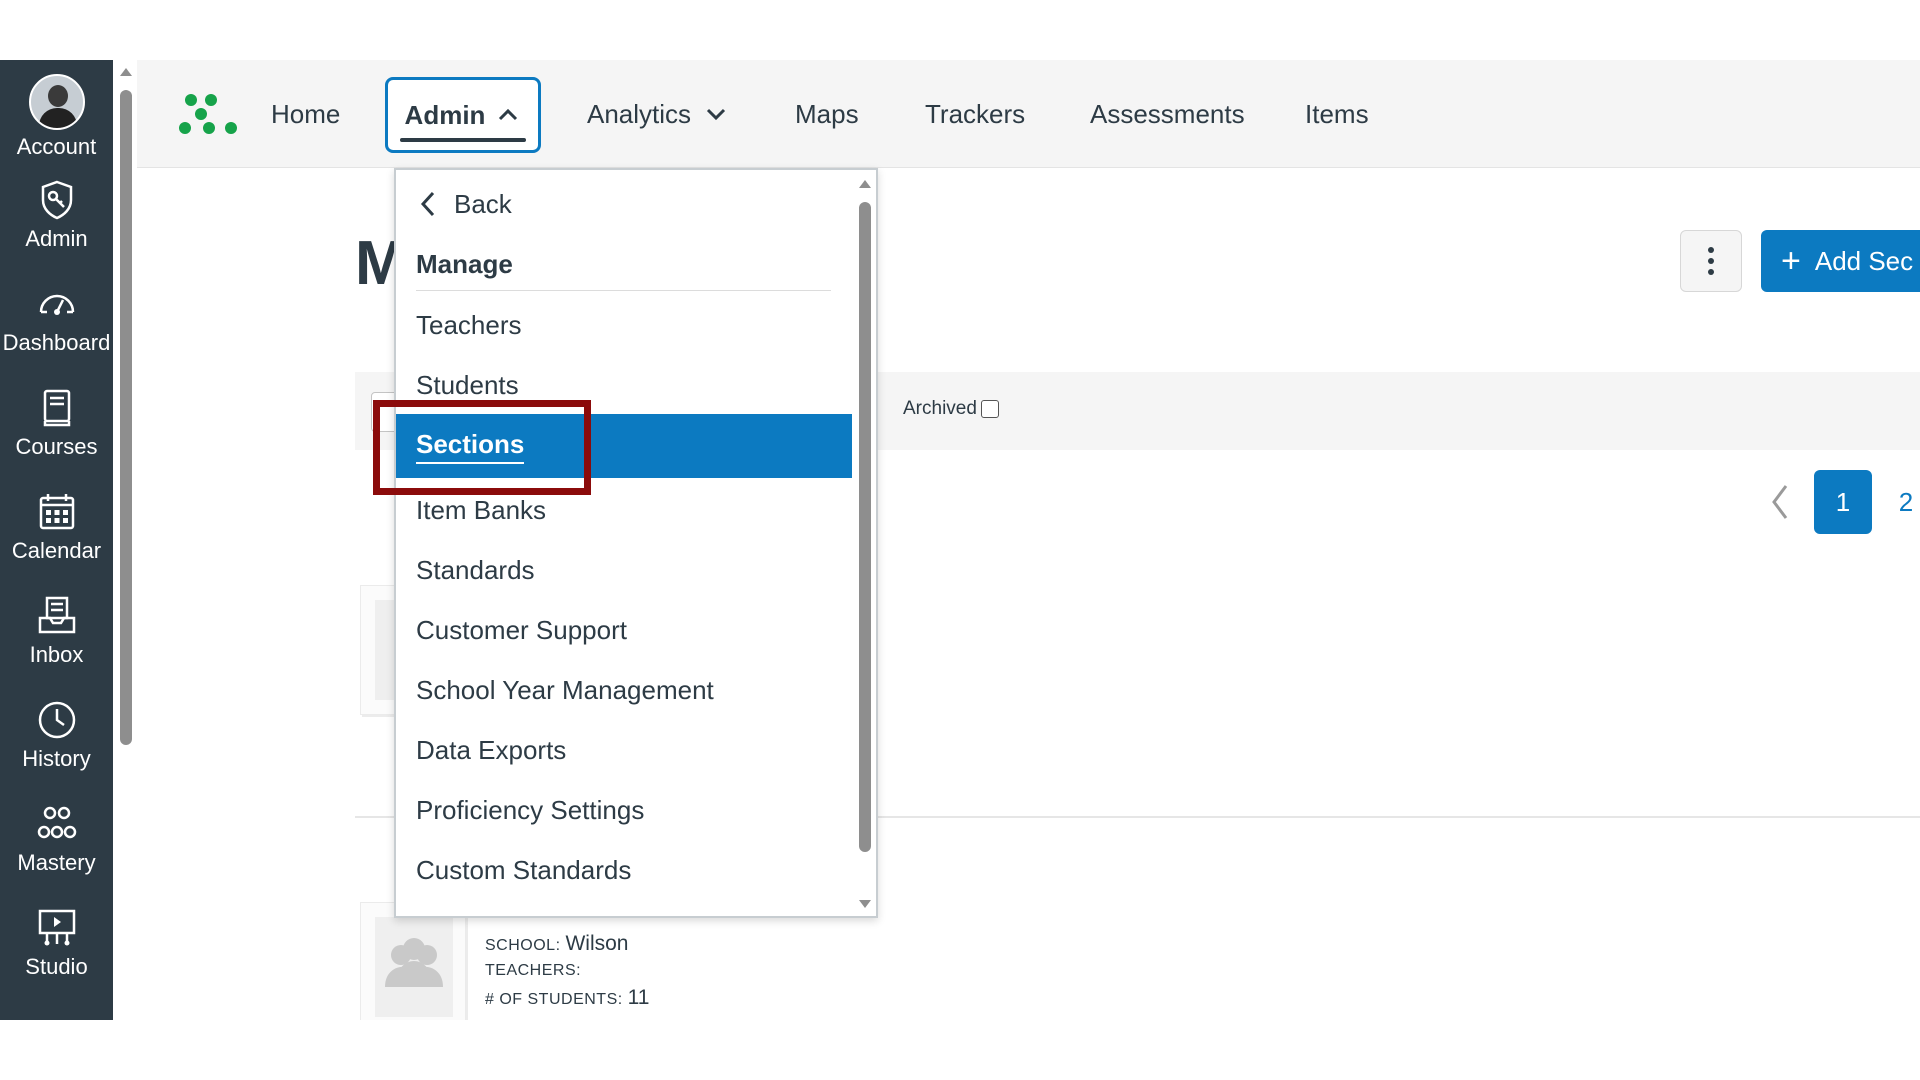 The width and height of the screenshot is (1920, 1080). Describe the element at coordinates (56, 758) in the screenshot. I see `nav-history-label: History` at that location.